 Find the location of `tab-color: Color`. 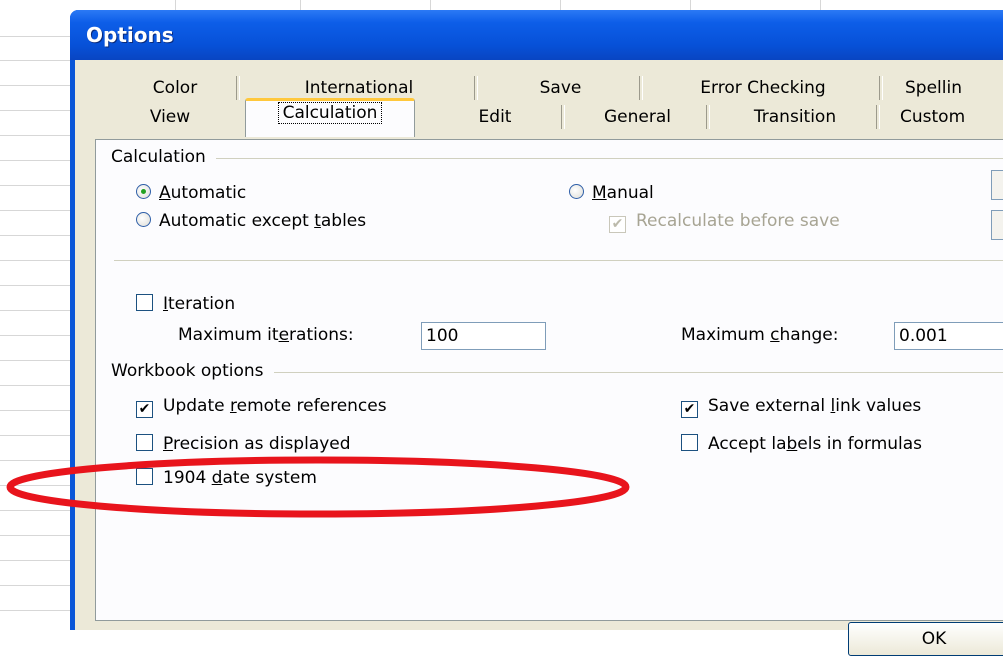

tab-color: Color is located at coordinates (175, 88).